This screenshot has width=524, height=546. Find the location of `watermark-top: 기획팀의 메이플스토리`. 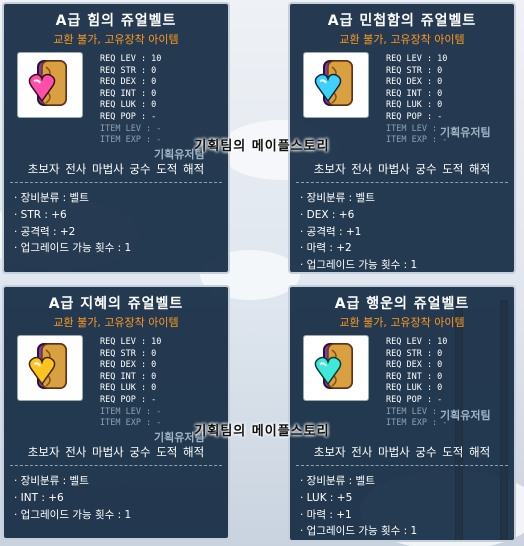

watermark-top: 기획팀의 메이플스토리 is located at coordinates (262, 146).